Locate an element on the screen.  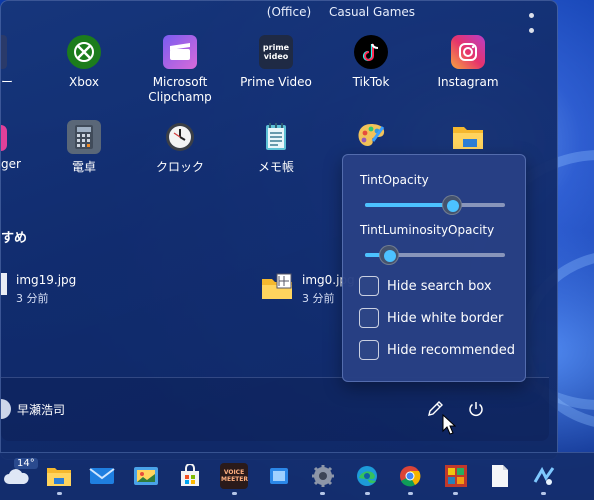
top-labels: (Office) Casual Games is located at coordinates (275, 13).